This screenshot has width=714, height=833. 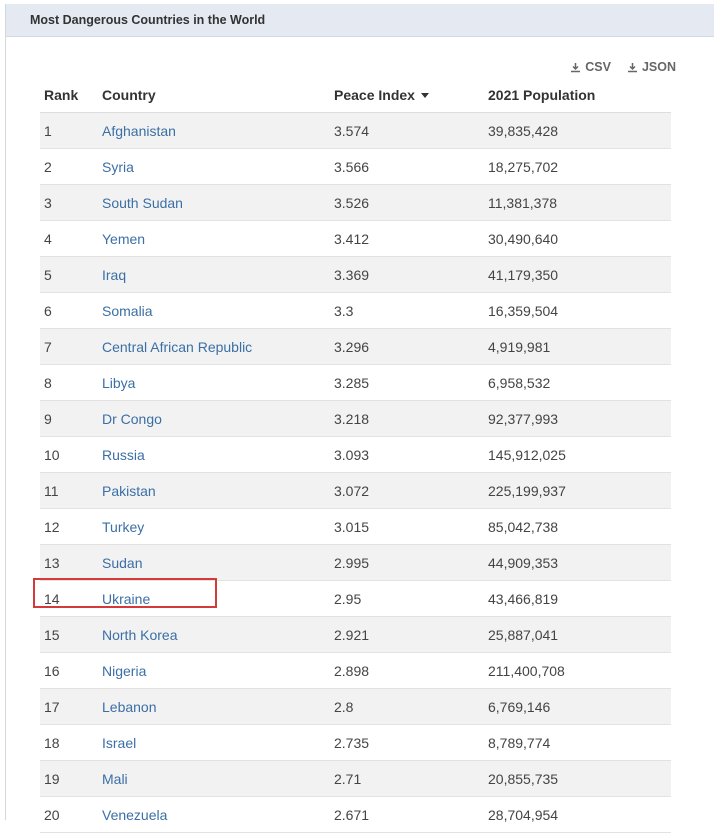 I want to click on population-cell: 20,855,735, so click(x=579, y=778).